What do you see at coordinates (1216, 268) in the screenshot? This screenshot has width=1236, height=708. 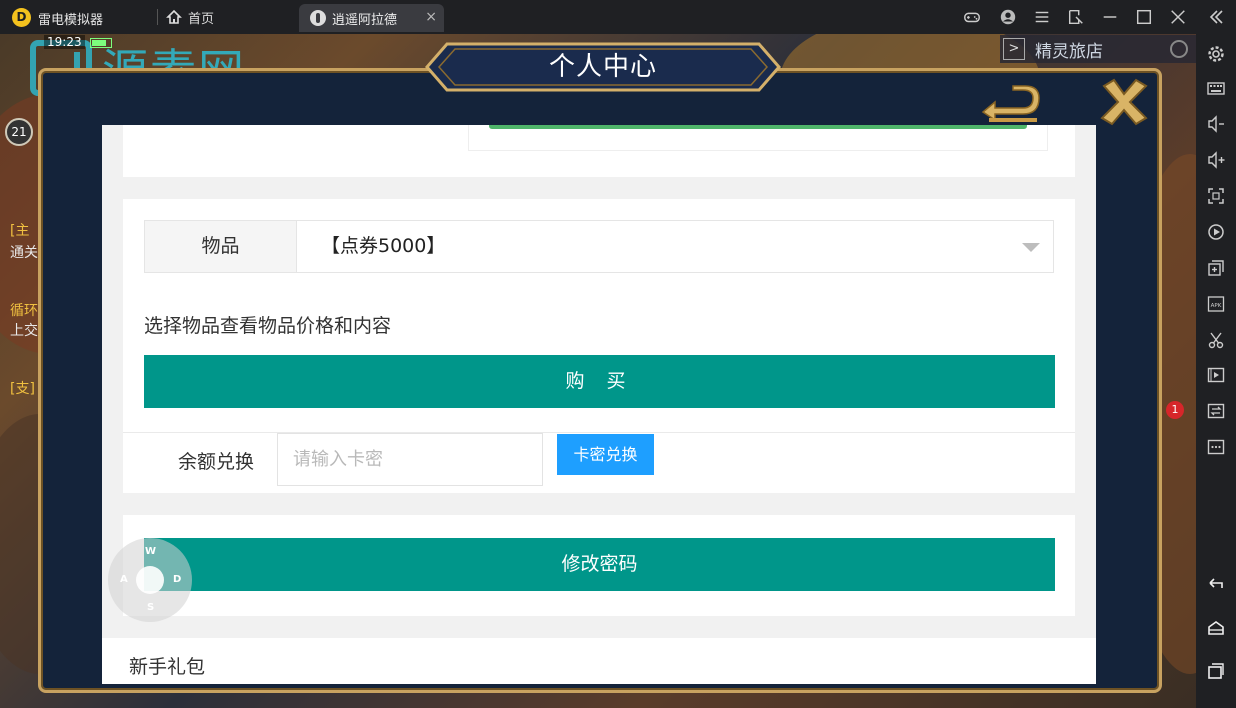 I see `multi-instance-icon` at bounding box center [1216, 268].